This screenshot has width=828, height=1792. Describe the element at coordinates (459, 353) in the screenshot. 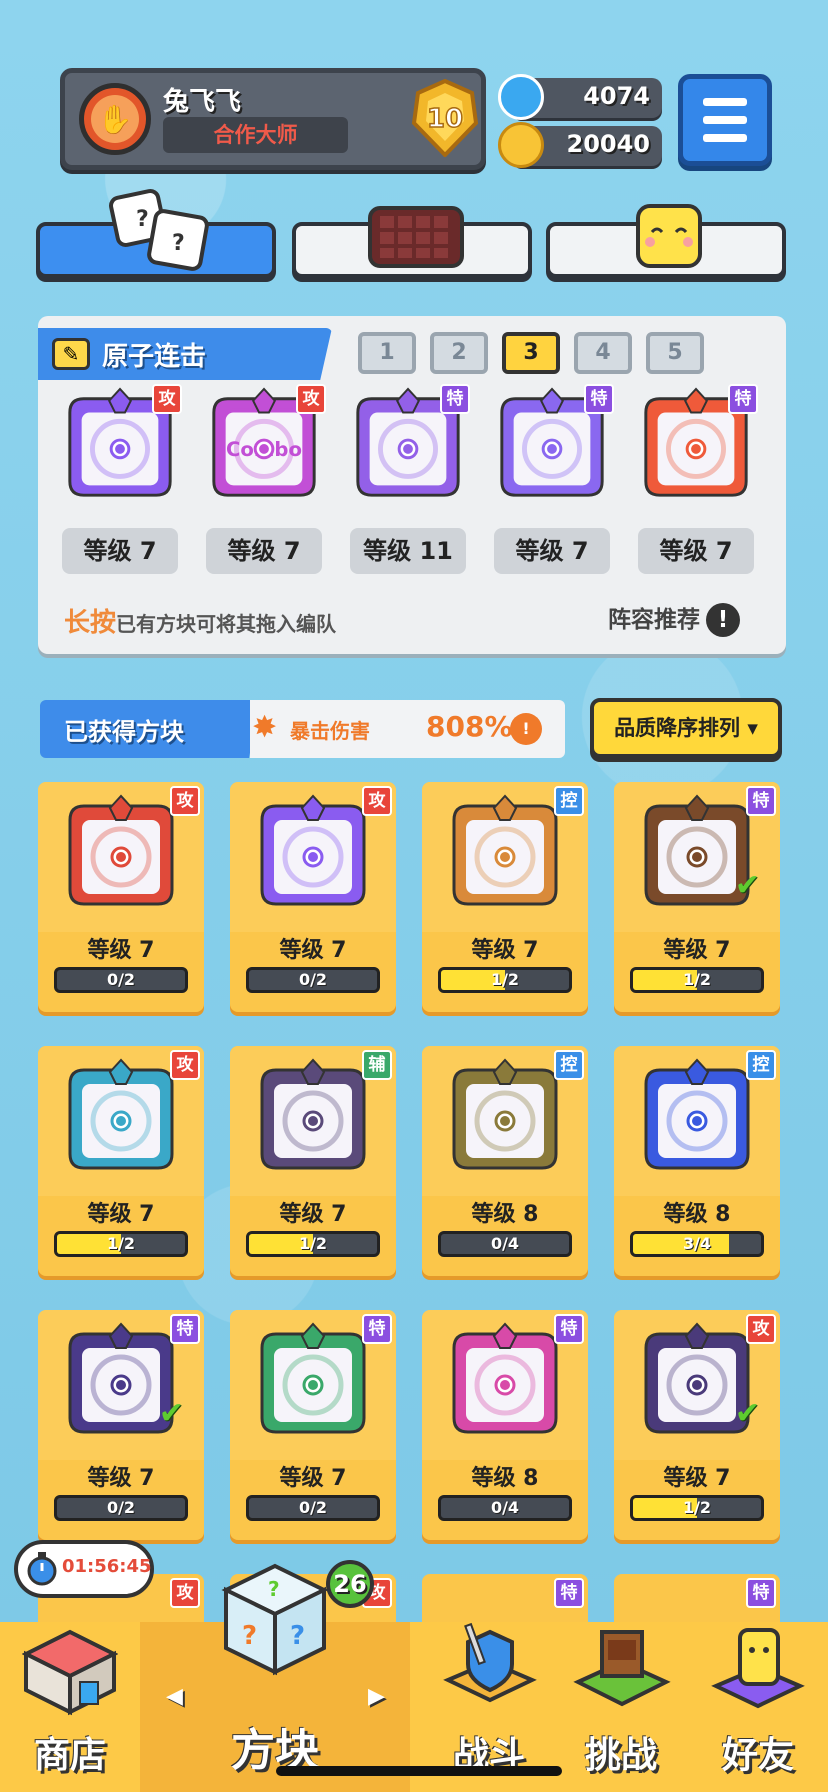

I see `loadout-slot-2: 2` at that location.